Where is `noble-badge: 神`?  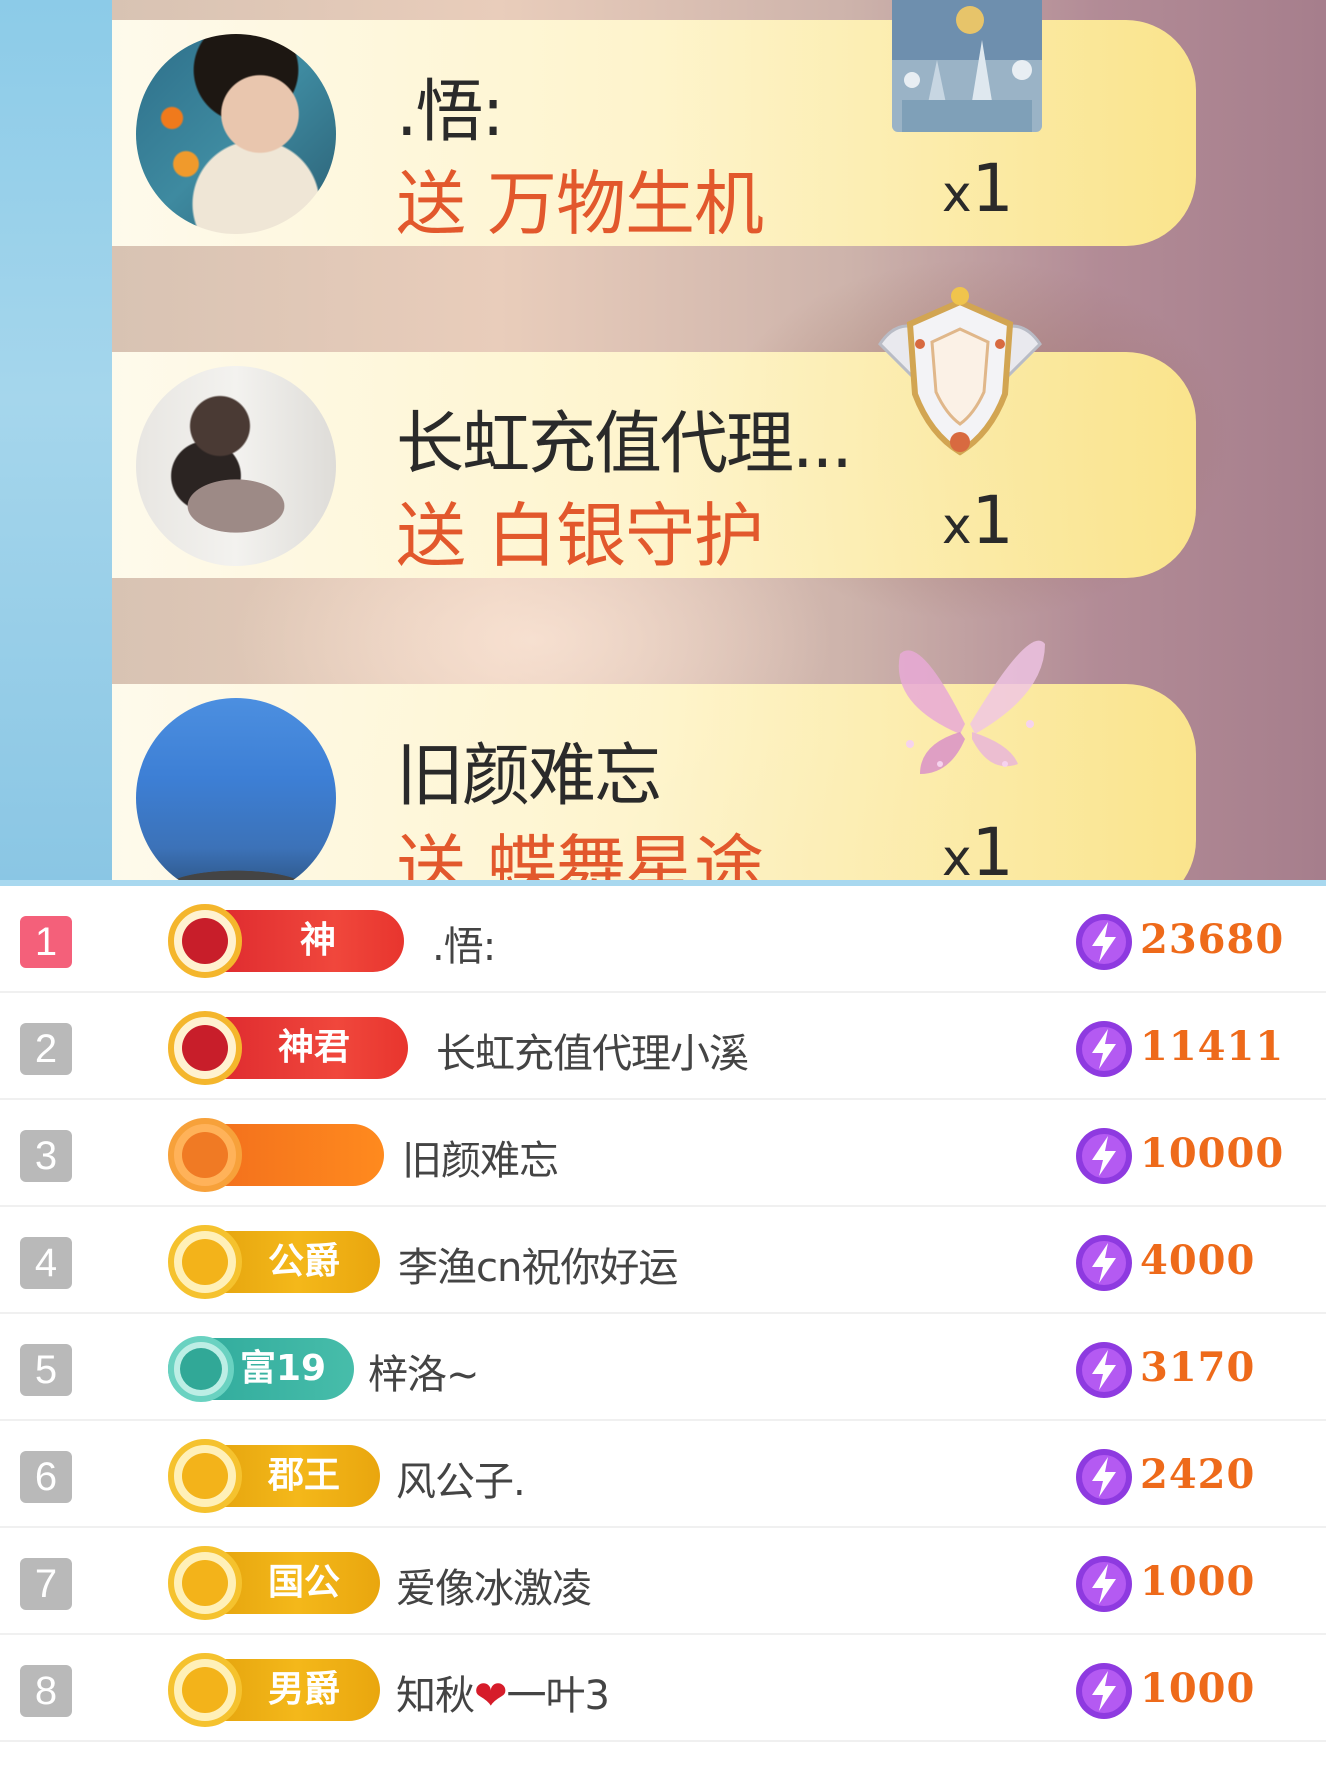
noble-badge: 神 is located at coordinates (286, 941).